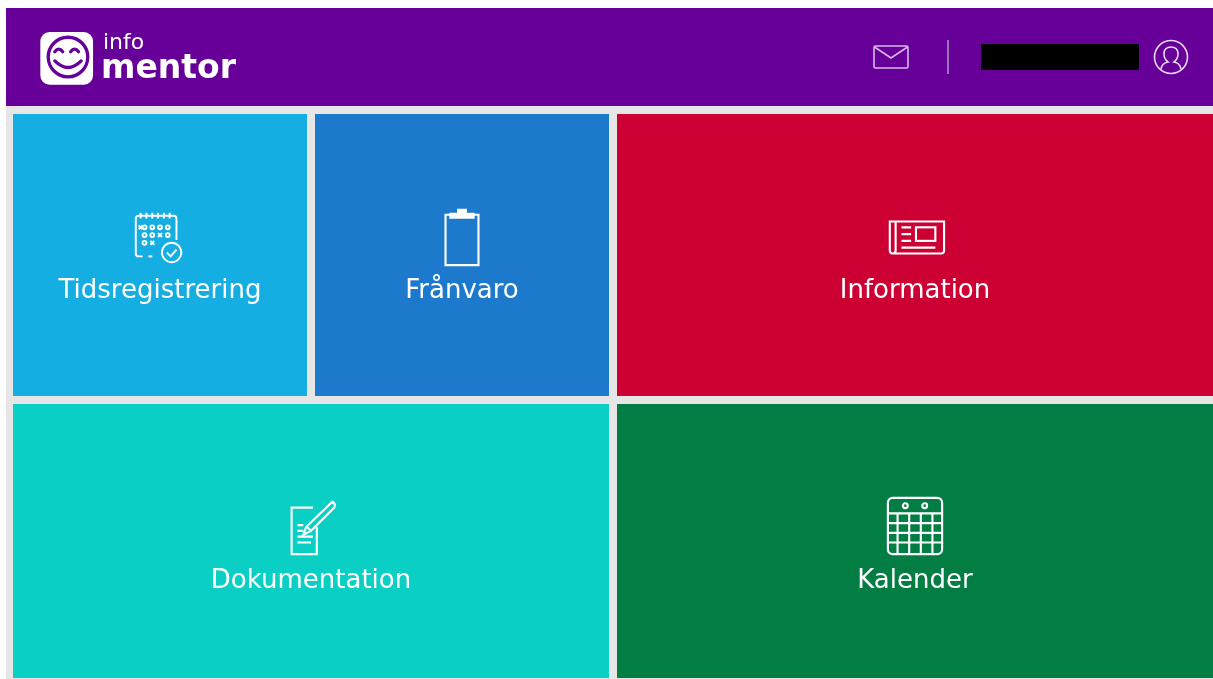 This screenshot has width=1213, height=679. Describe the element at coordinates (891, 57) in the screenshot. I see `mail-icon` at that location.